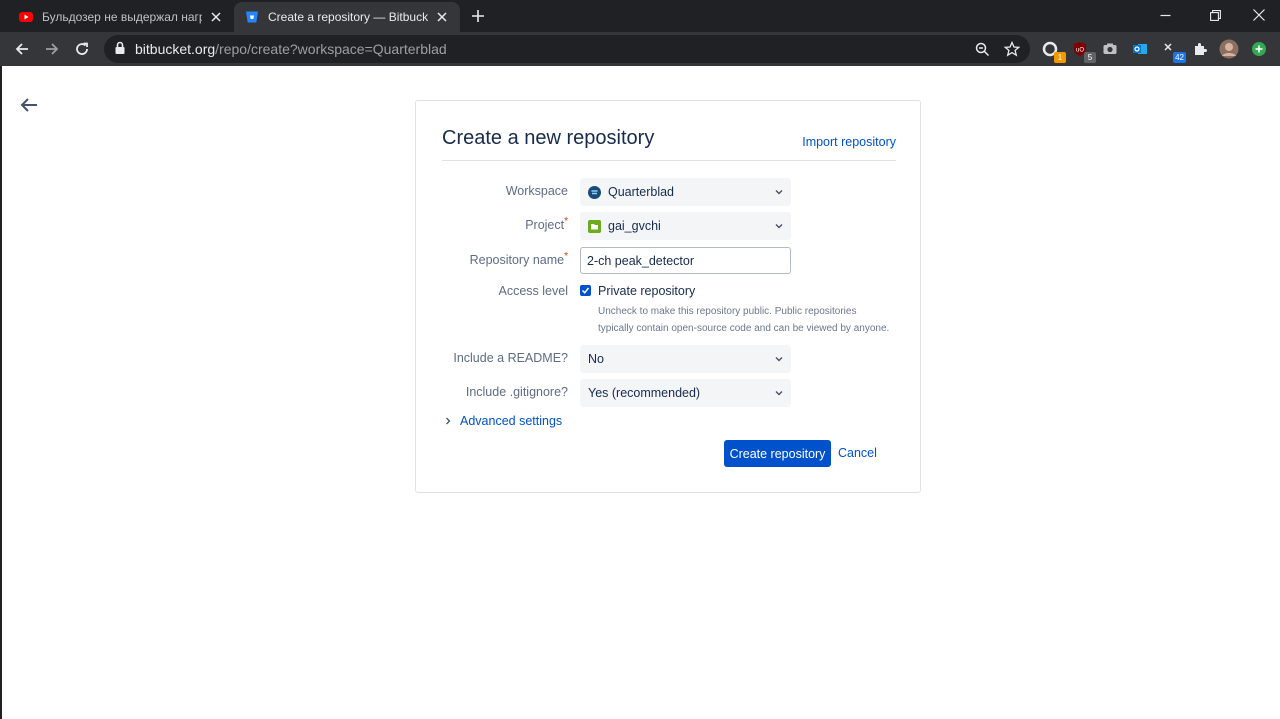 Image resolution: width=1280 pixels, height=719 pixels. I want to click on back-icon, so click(22, 49).